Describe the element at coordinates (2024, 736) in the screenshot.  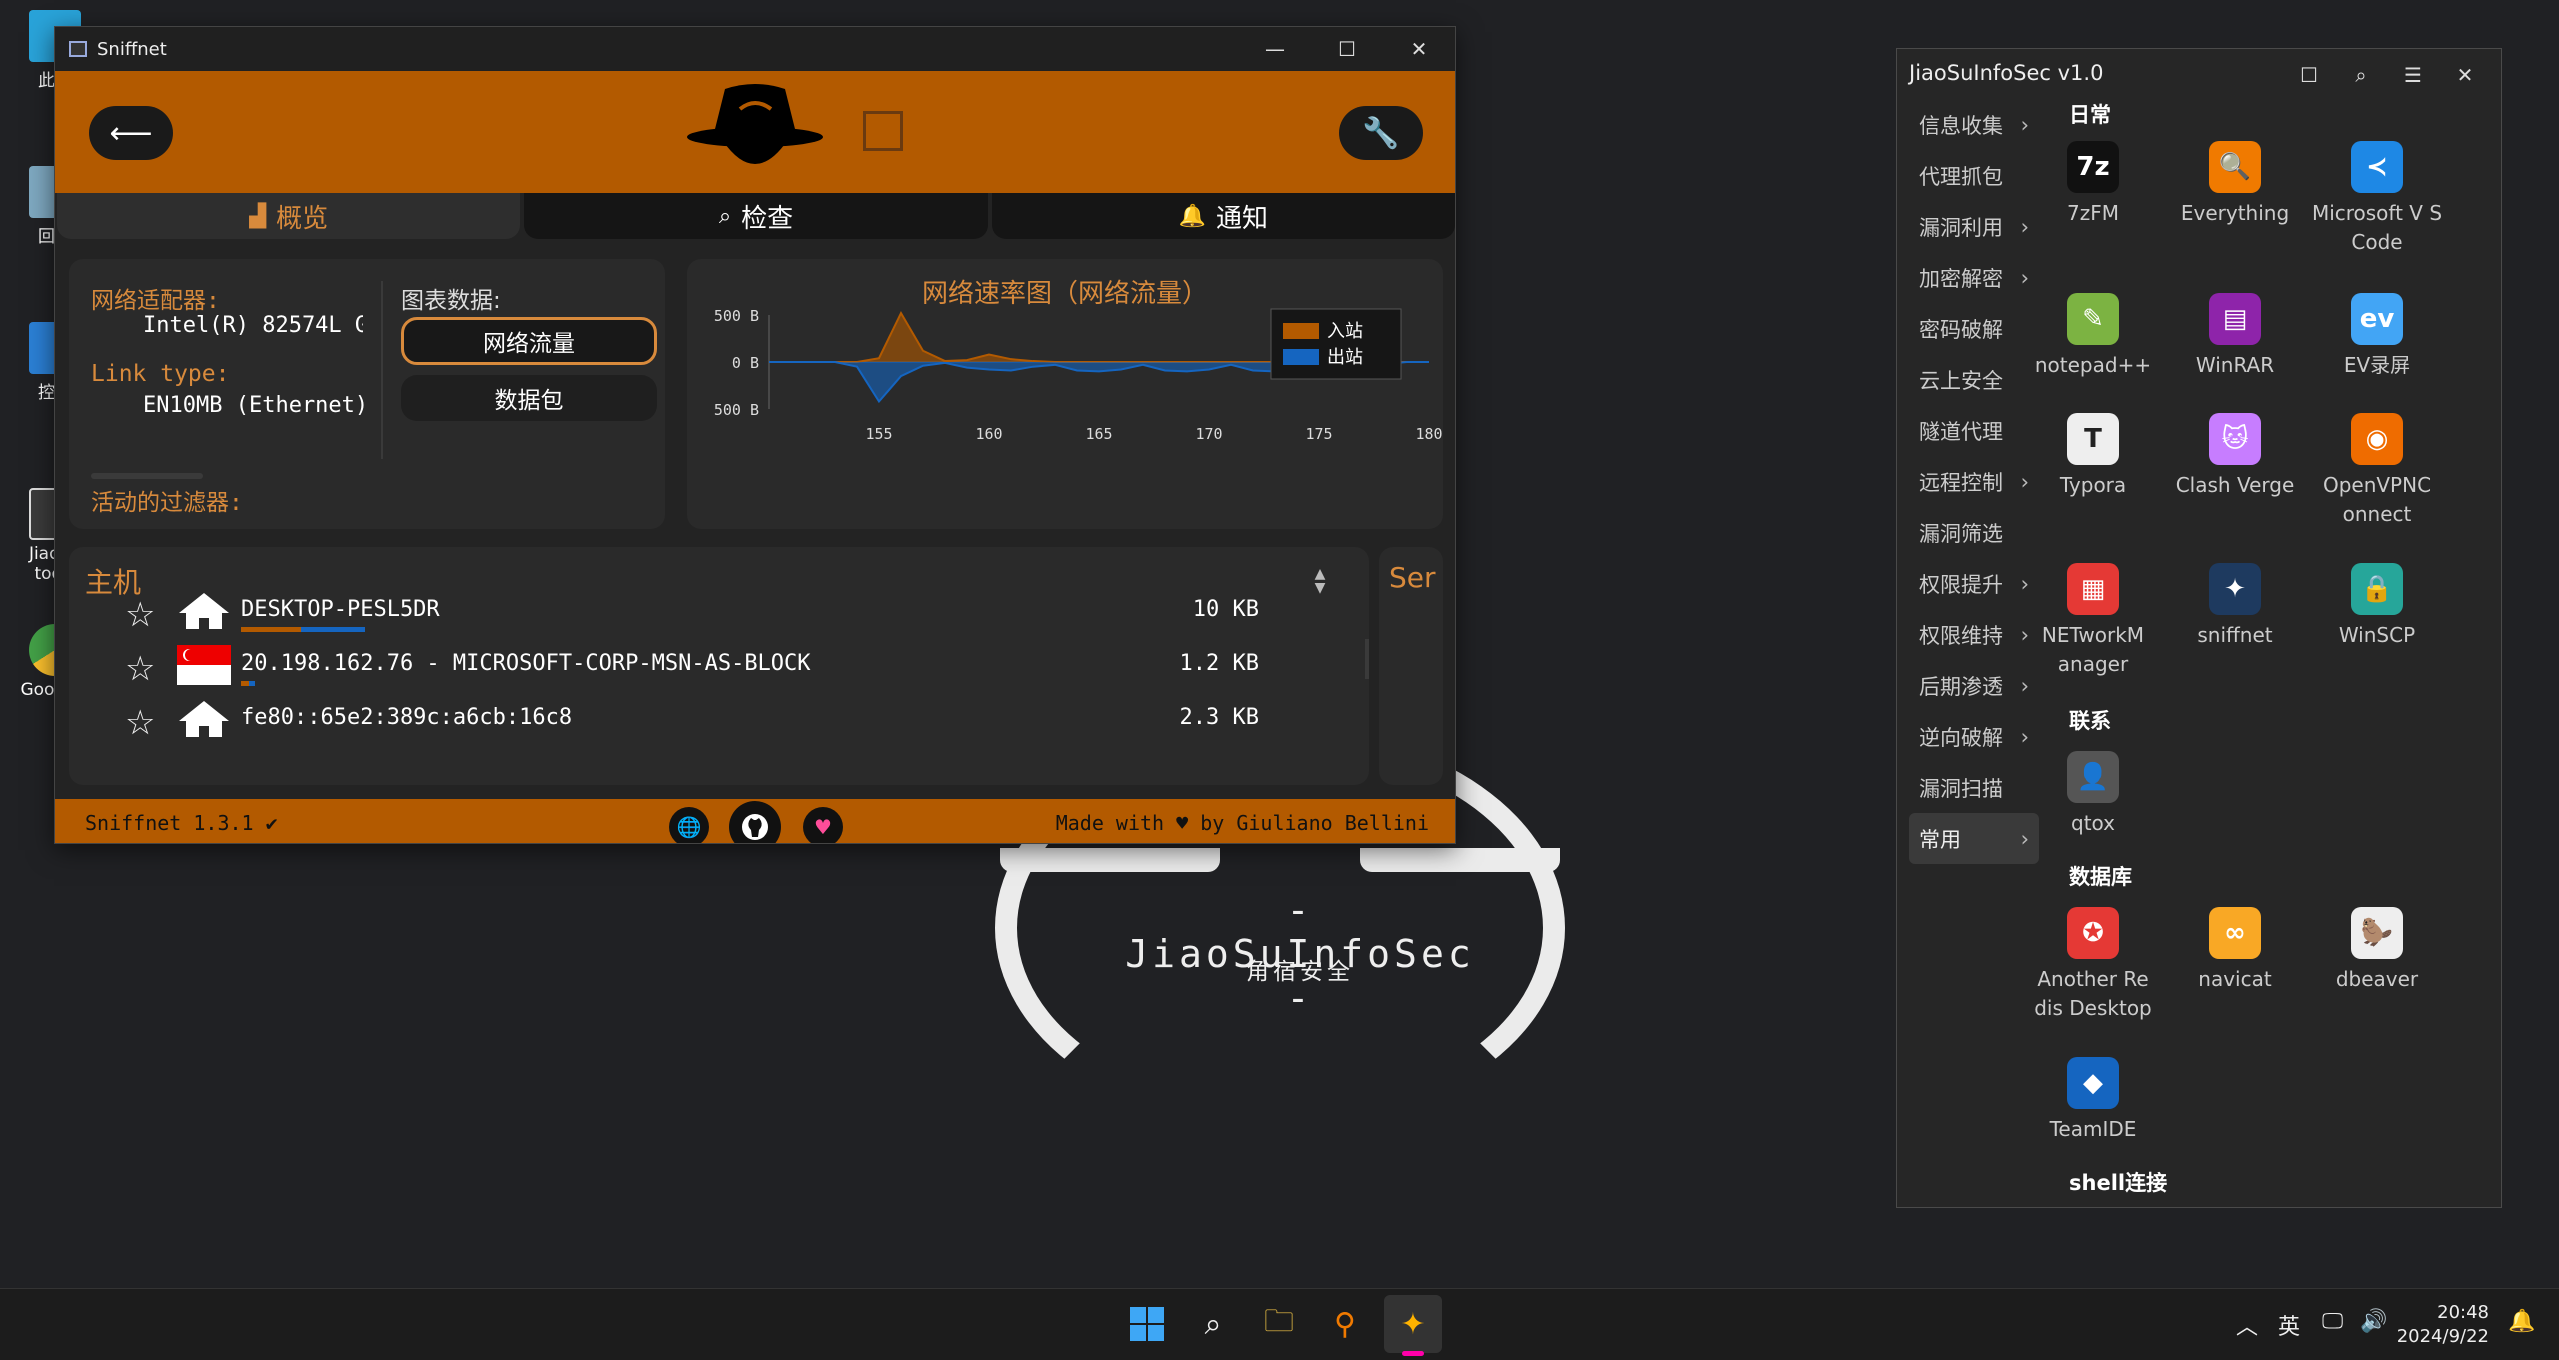
I see `chevron-right-icon: ›` at that location.